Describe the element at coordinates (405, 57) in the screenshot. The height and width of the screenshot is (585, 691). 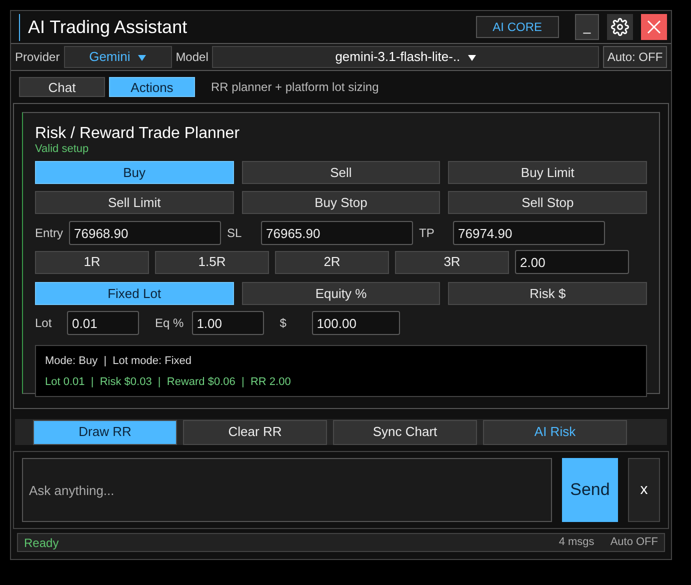
I see `model-dropdown: gemini-3.1-flash-lite-..` at that location.